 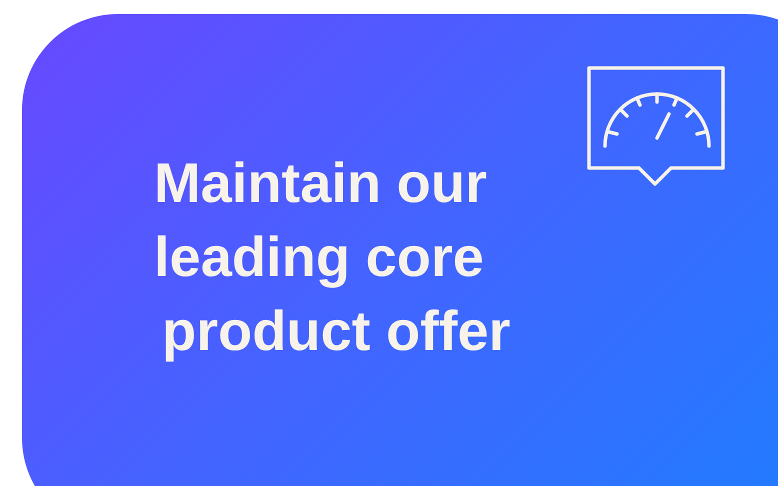 I want to click on heading-line: product offer, so click(x=336, y=331).